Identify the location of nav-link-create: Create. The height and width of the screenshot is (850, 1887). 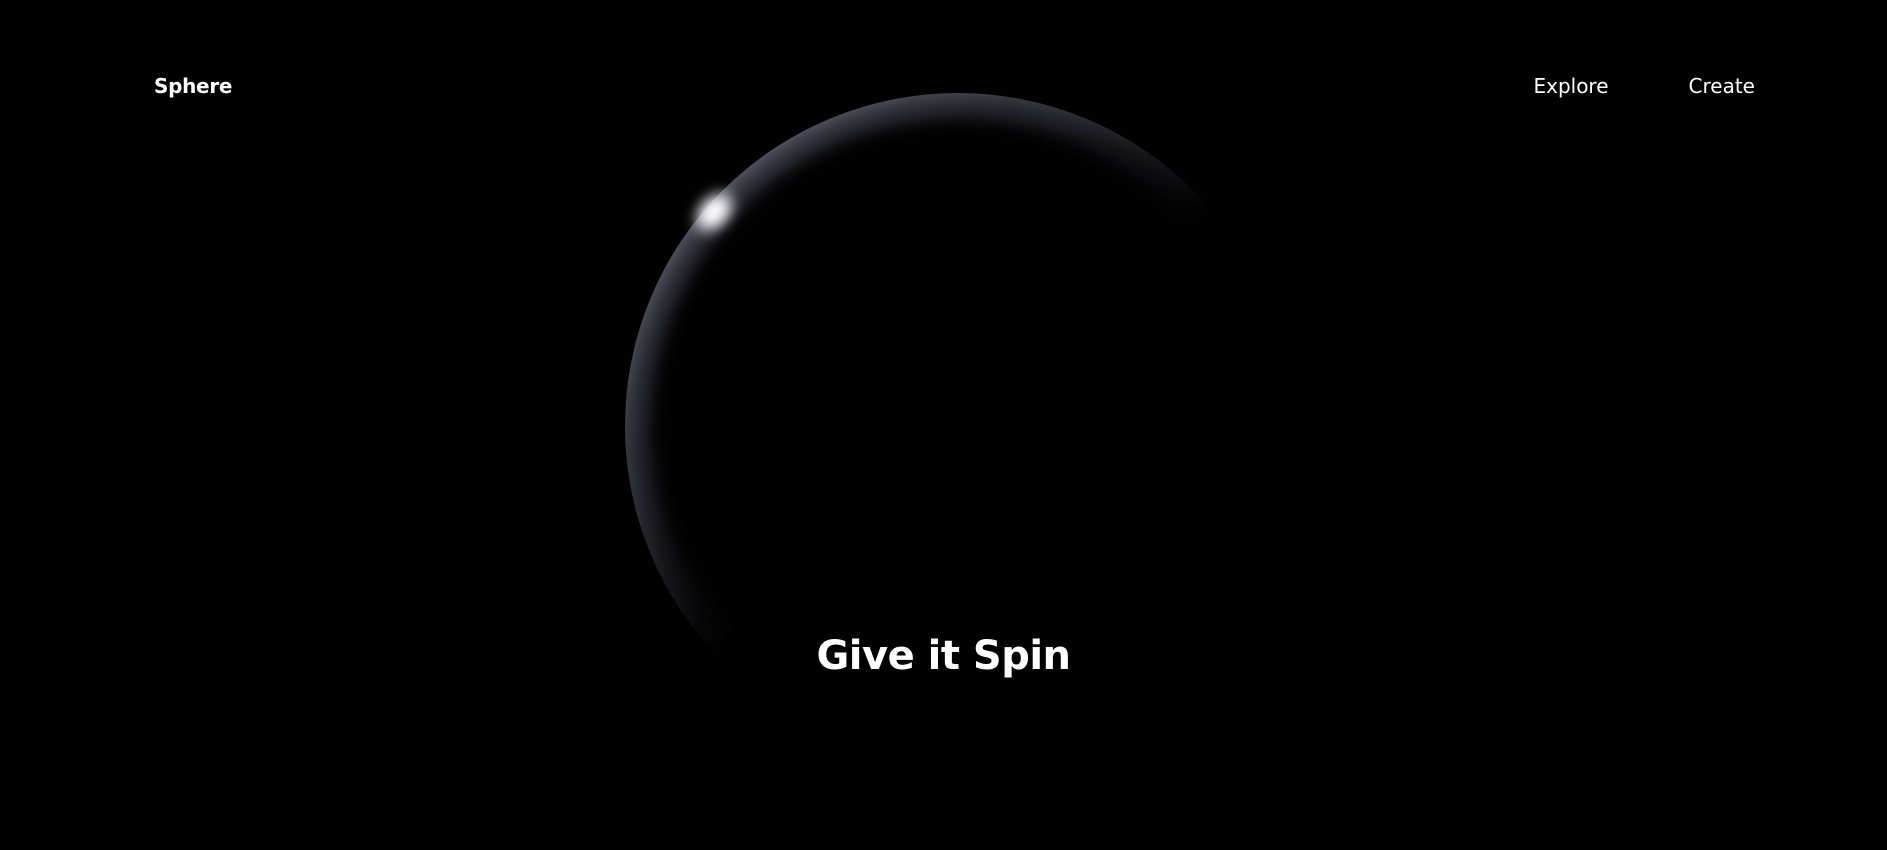
(1722, 86).